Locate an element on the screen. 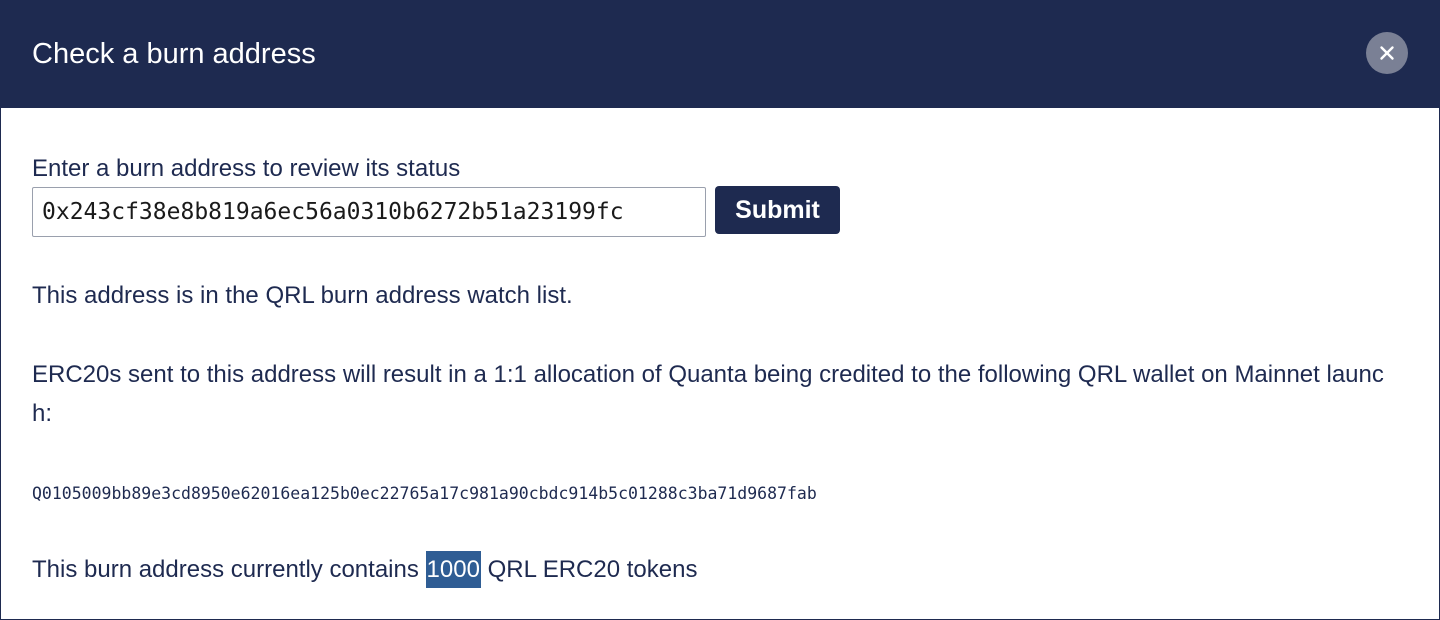 Image resolution: width=1440 pixels, height=620 pixels. balance-suffix: QRL ERC20 tokens is located at coordinates (592, 569).